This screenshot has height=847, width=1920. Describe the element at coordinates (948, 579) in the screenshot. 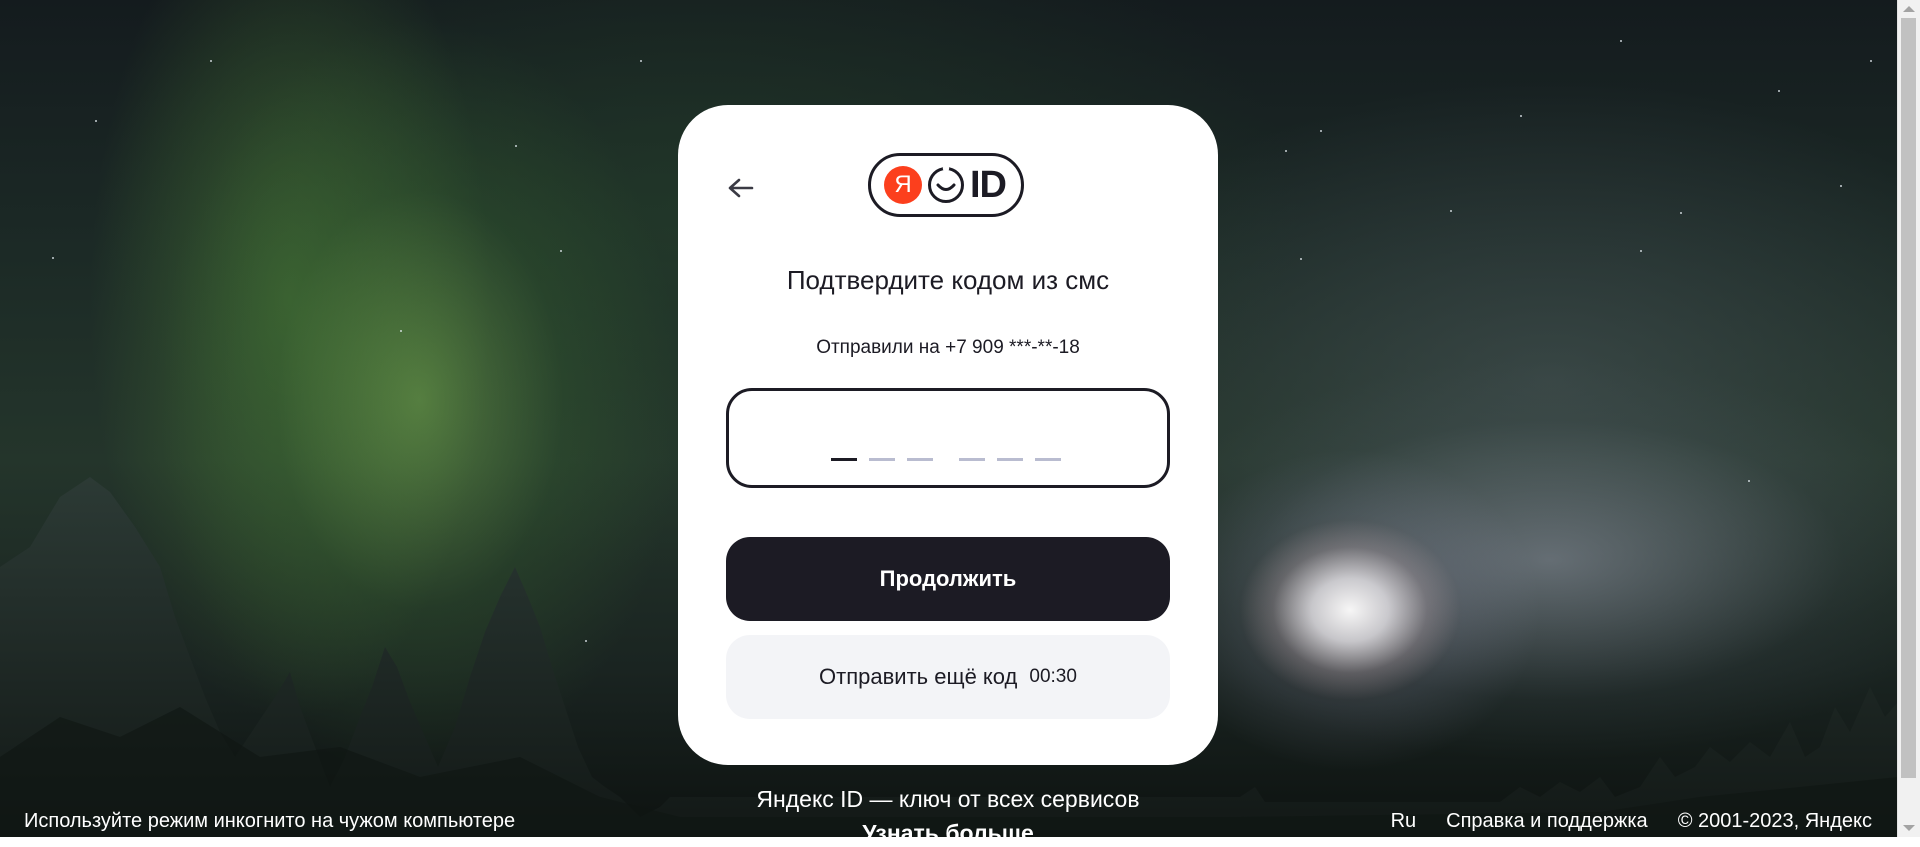

I see `continue-button: Продолжить` at that location.